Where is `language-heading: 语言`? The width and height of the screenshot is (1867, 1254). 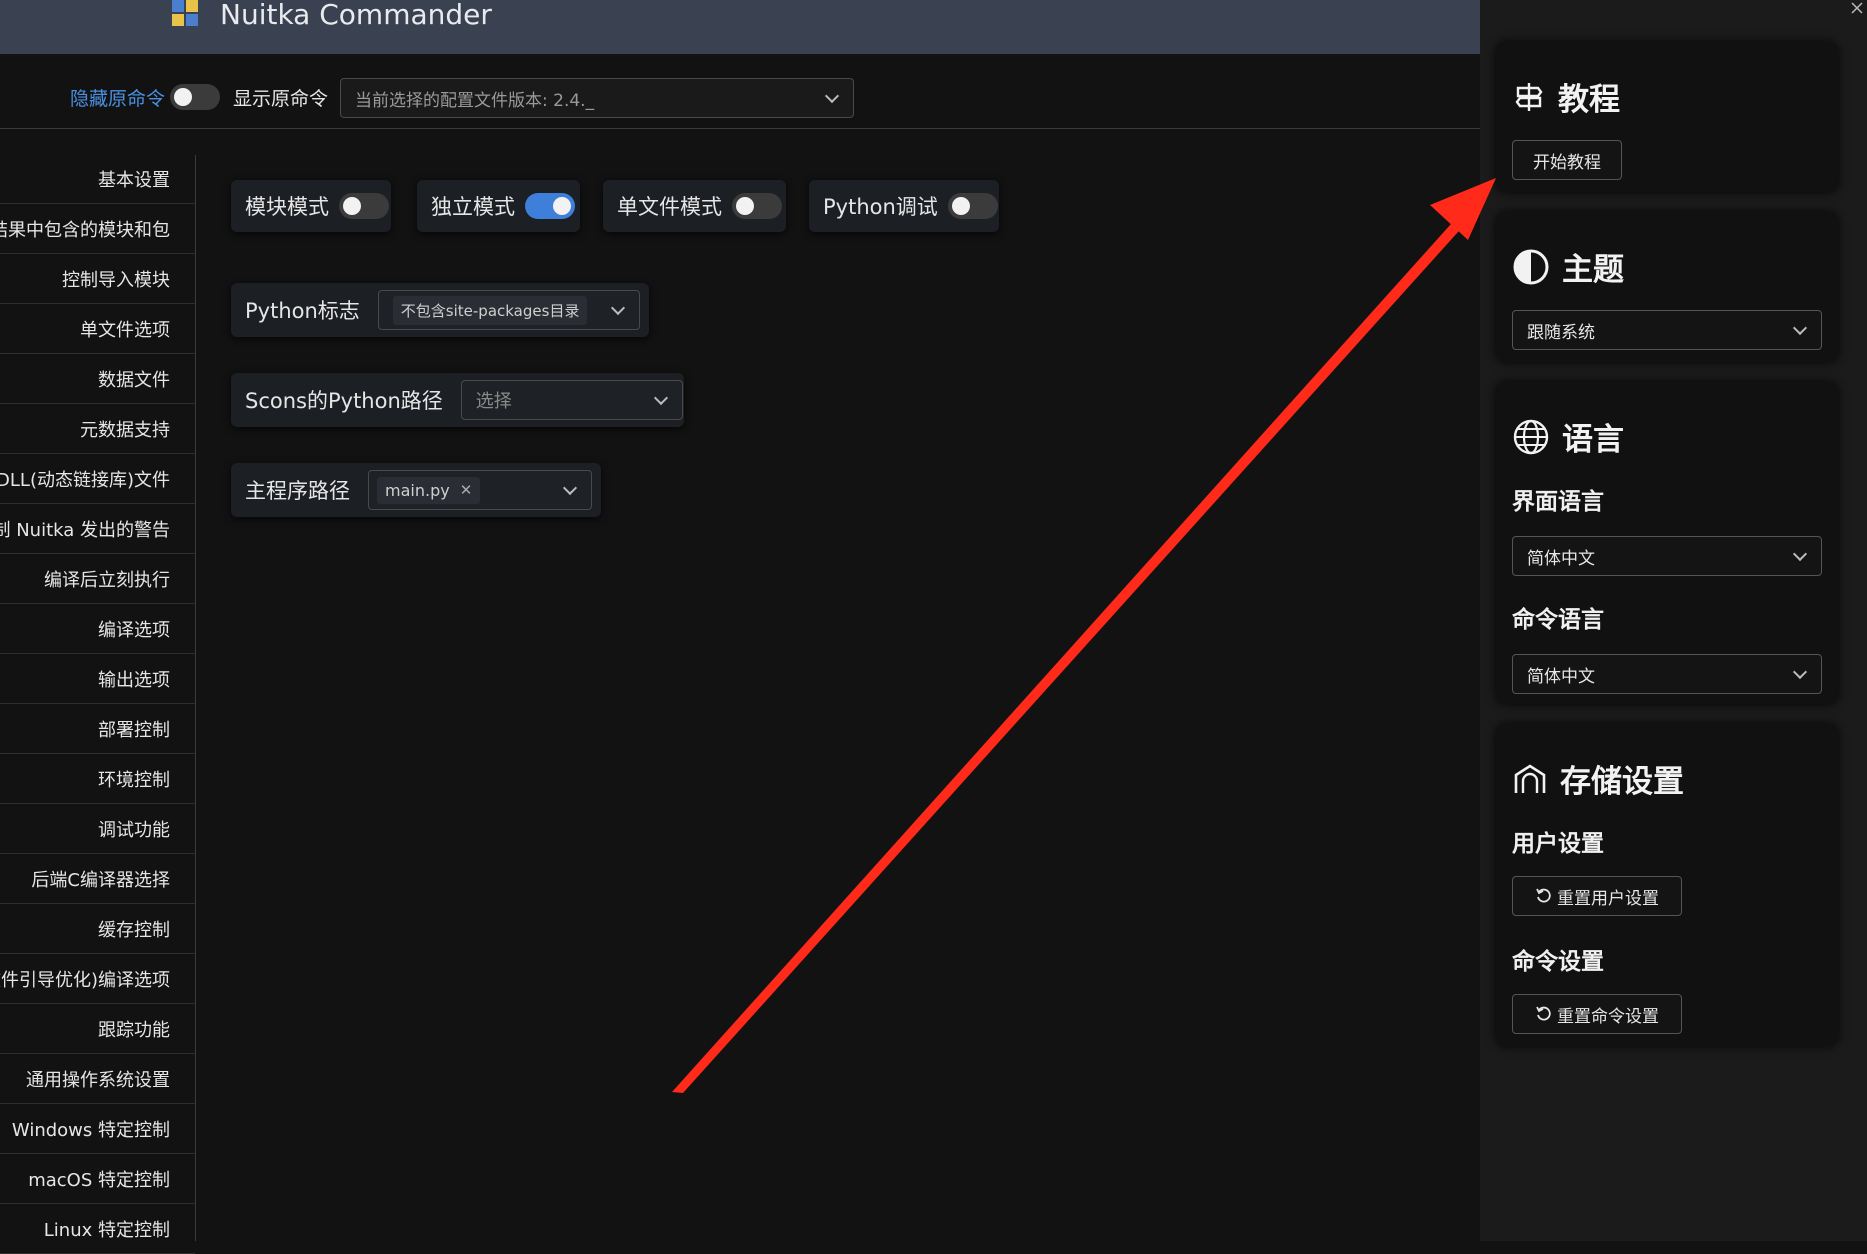
language-heading: 语言 is located at coordinates (1568, 436).